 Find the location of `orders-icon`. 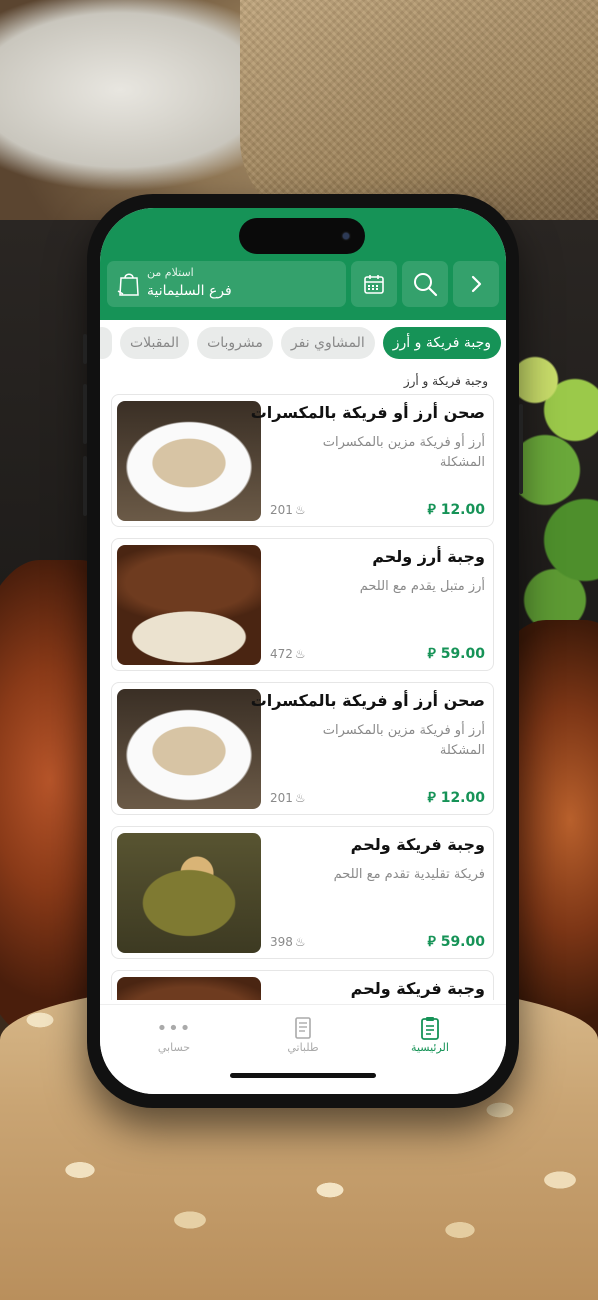

orders-icon is located at coordinates (303, 1028).